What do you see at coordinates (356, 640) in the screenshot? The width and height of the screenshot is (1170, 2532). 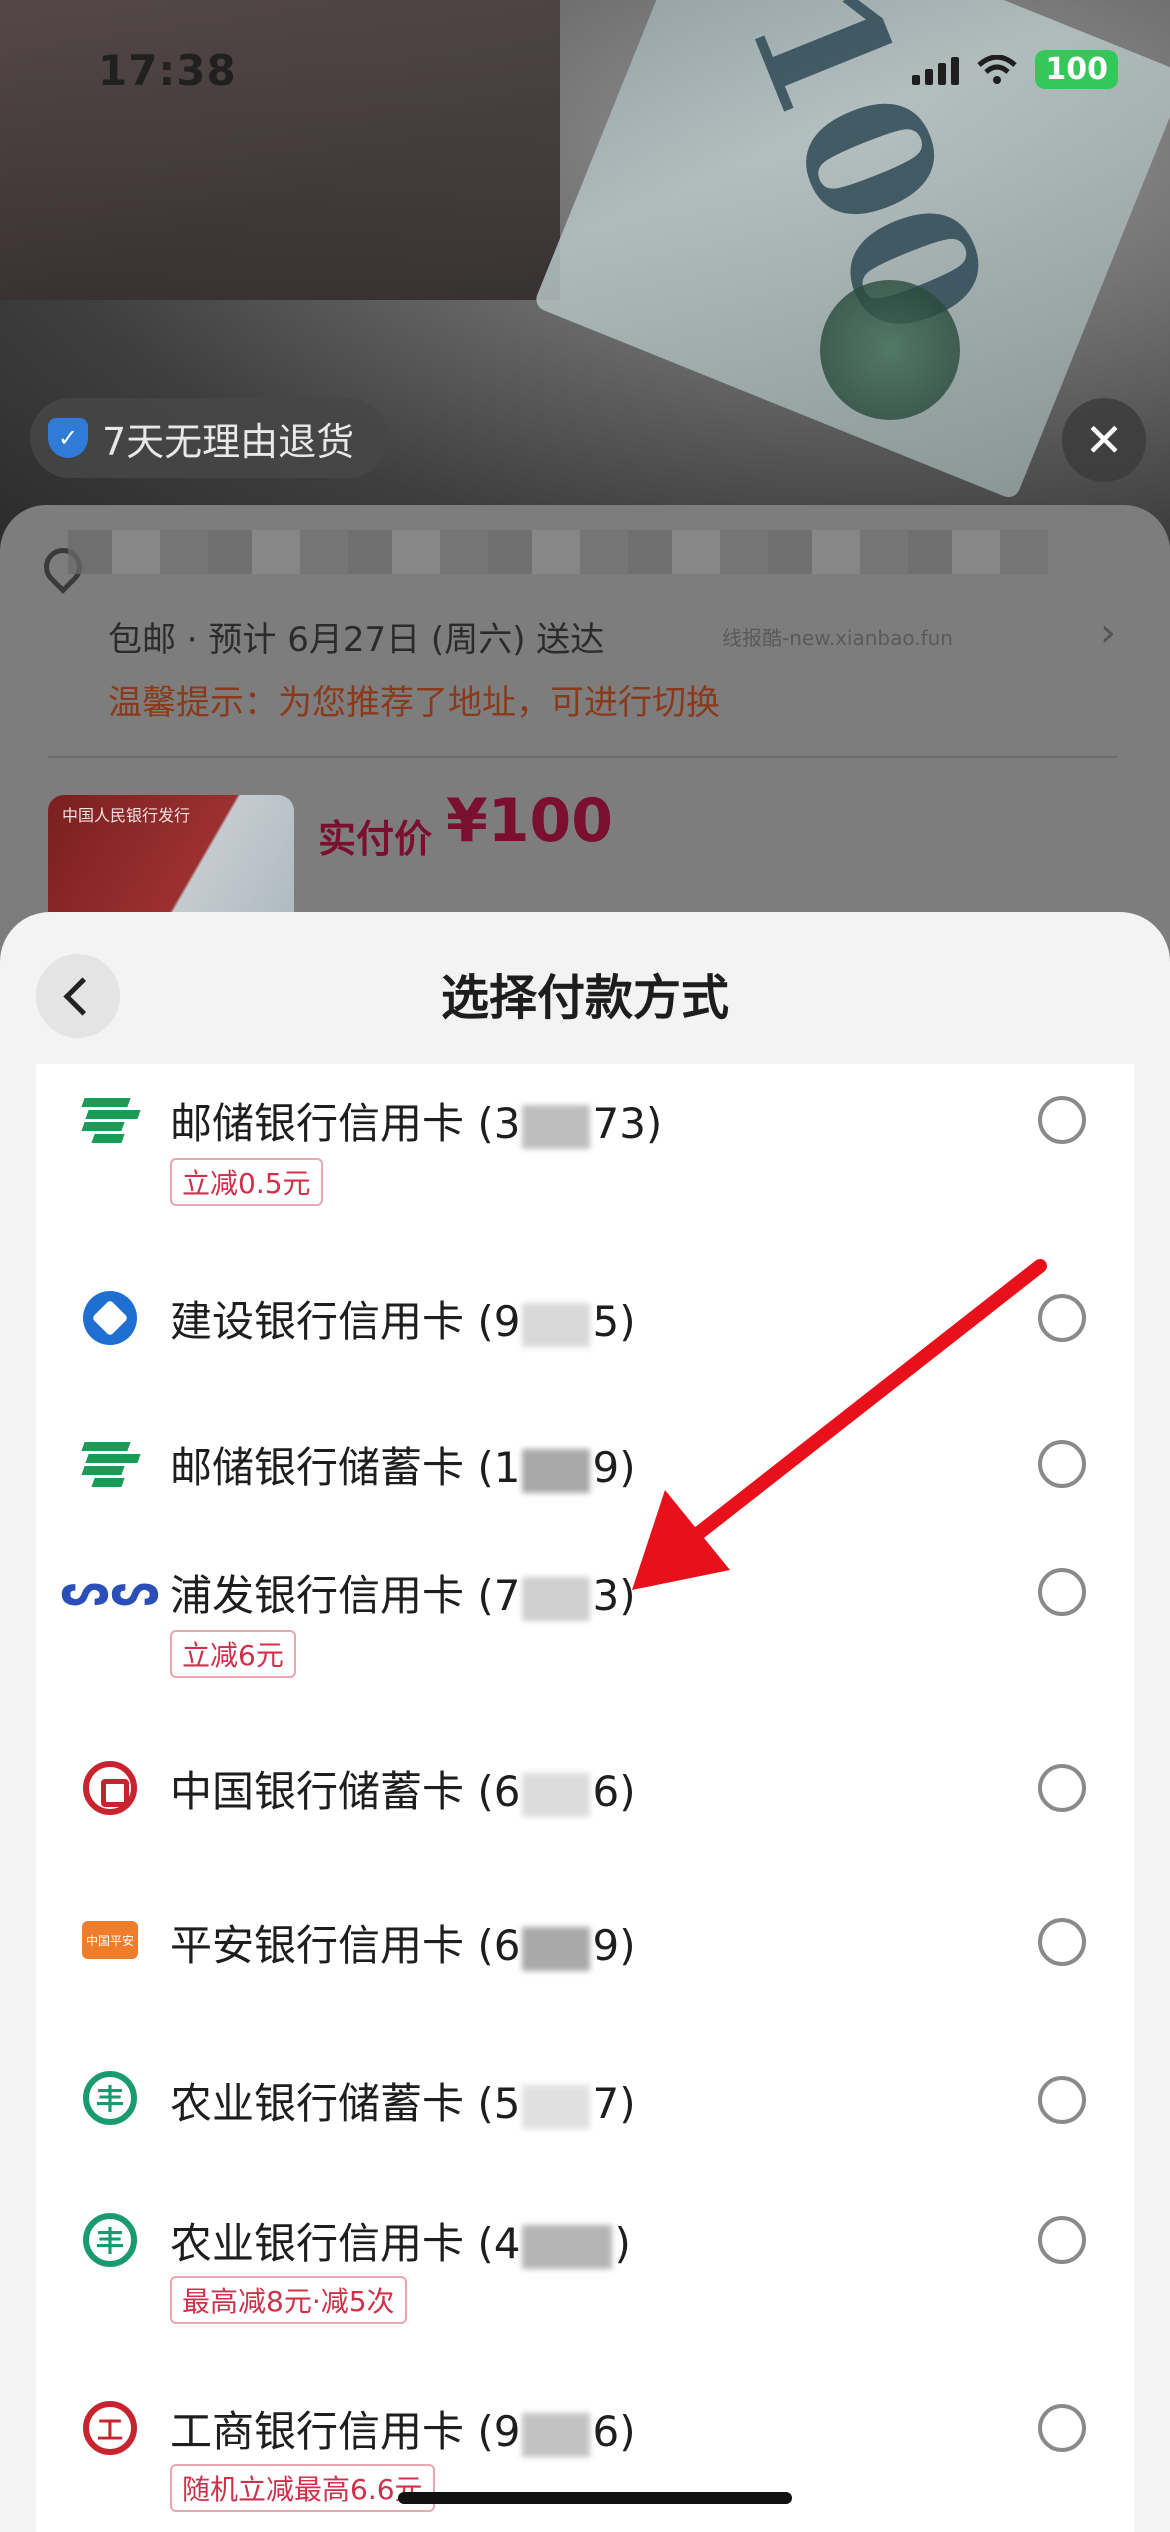 I see `shipping-info: 包邮 · 预计 6月27日 (周六) 送达` at bounding box center [356, 640].